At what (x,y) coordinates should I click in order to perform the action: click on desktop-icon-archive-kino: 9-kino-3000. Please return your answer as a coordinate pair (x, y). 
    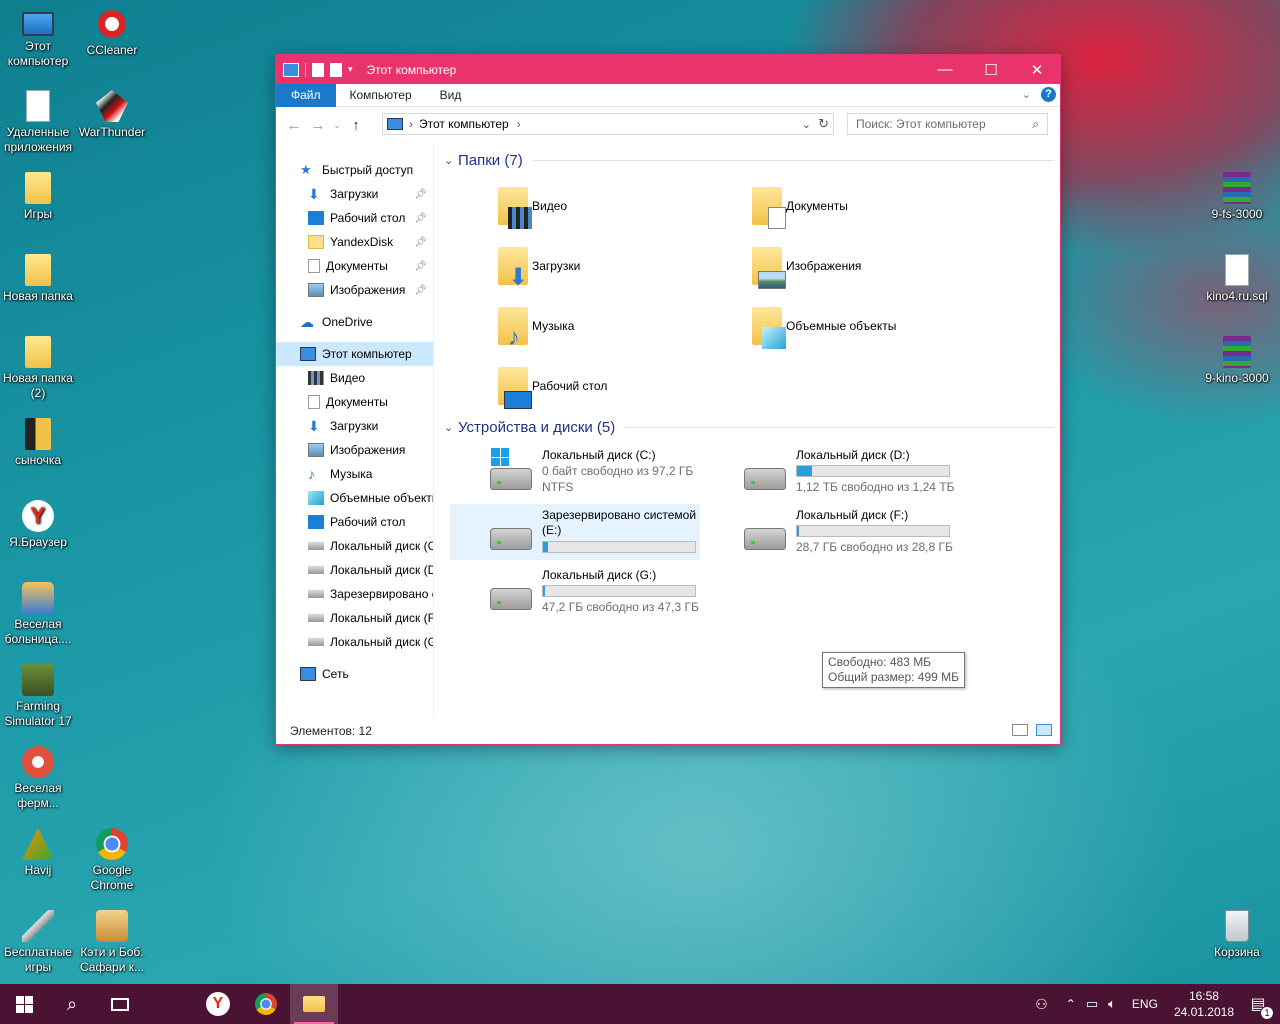
    Looking at the image, I should click on (1237, 361).